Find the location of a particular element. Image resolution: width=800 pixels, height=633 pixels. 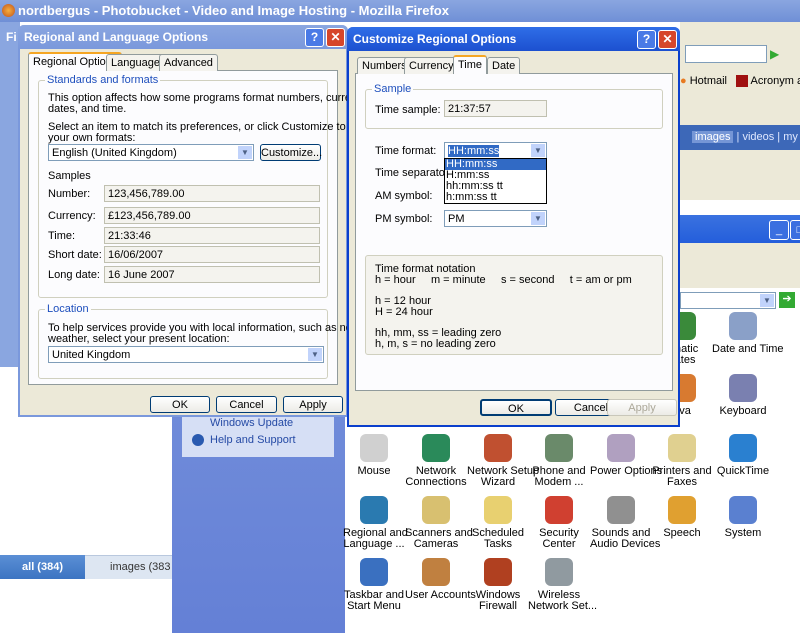

control-panel-item: Scheduled Tasks is located at coordinates (498, 523).